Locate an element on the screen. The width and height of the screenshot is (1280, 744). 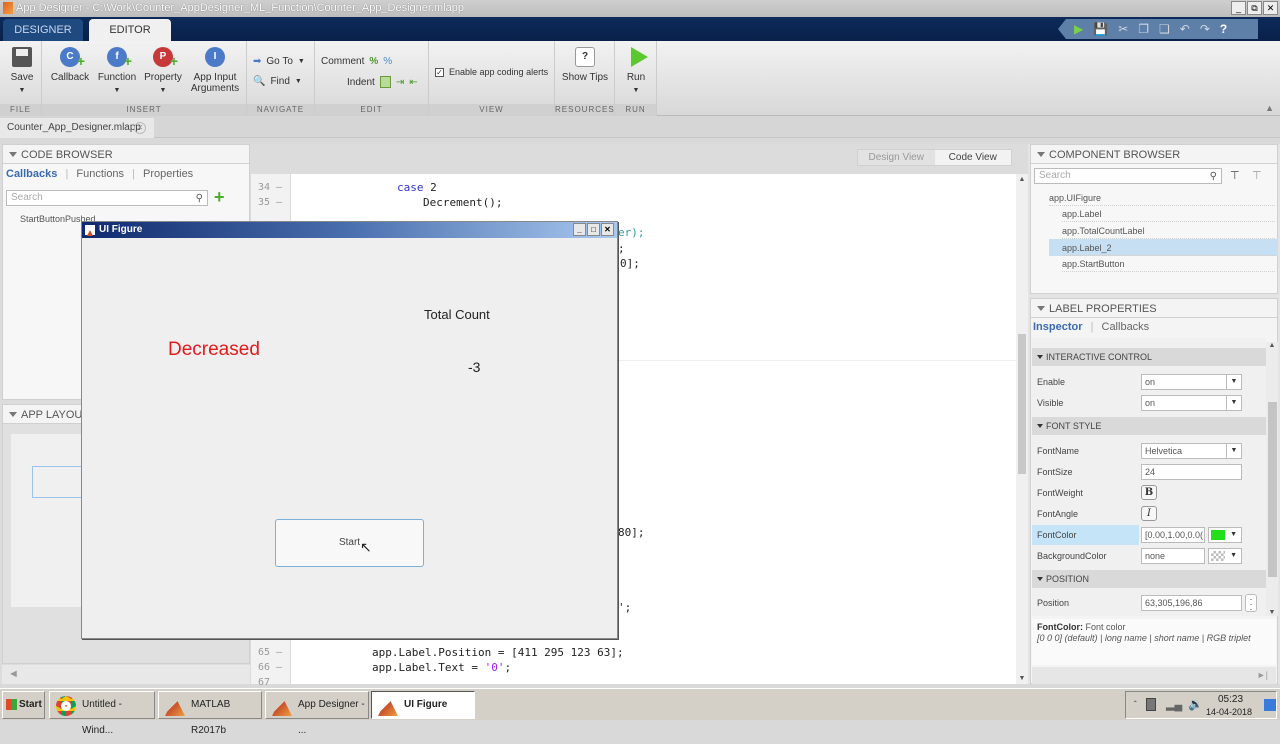
show-desktop-icon is located at coordinates (1270, 705).